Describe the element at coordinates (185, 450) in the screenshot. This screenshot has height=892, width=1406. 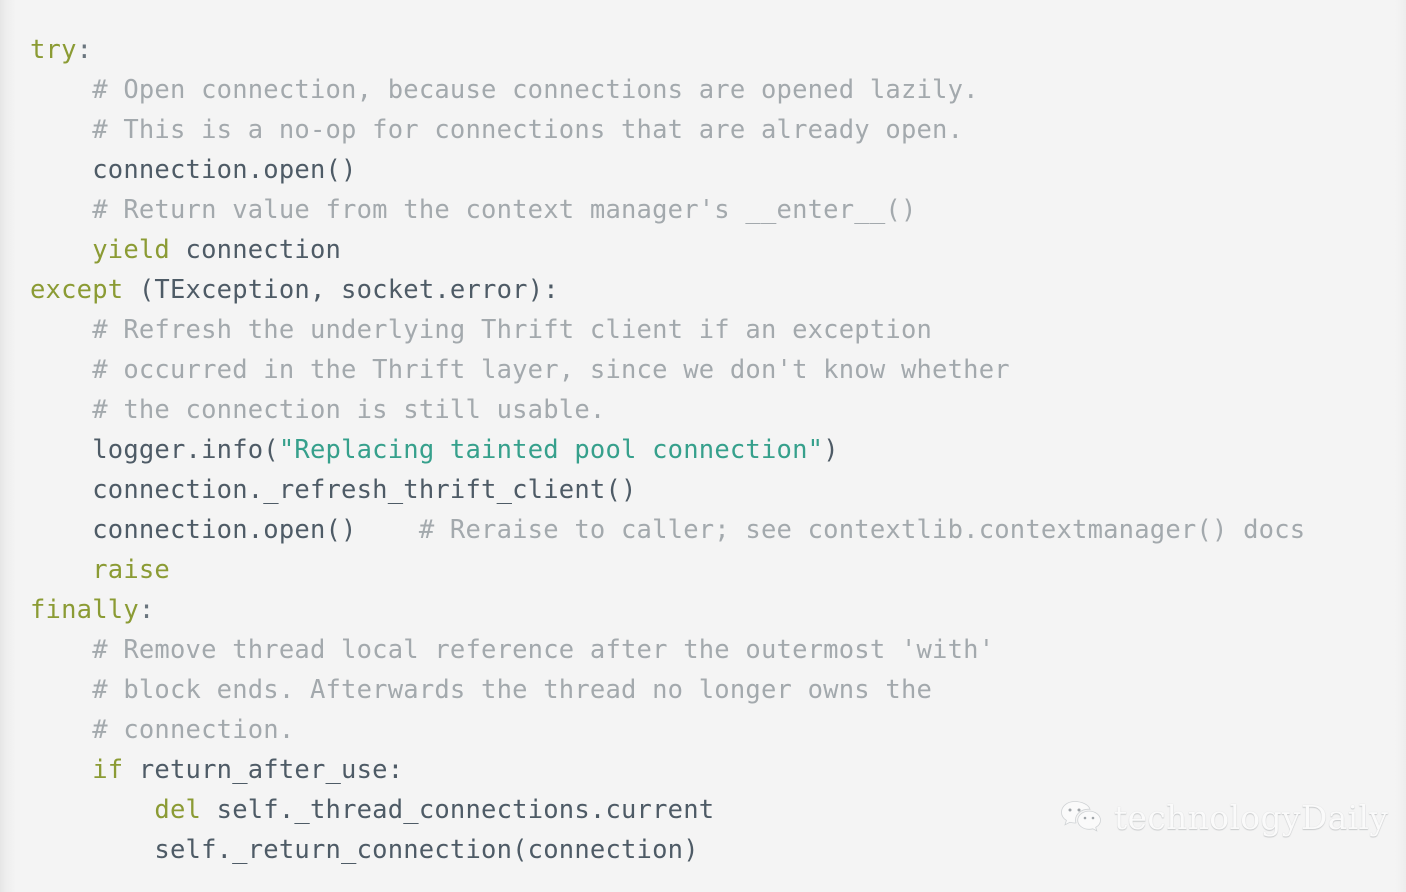
I see `code-token-plain: logger.info(` at that location.